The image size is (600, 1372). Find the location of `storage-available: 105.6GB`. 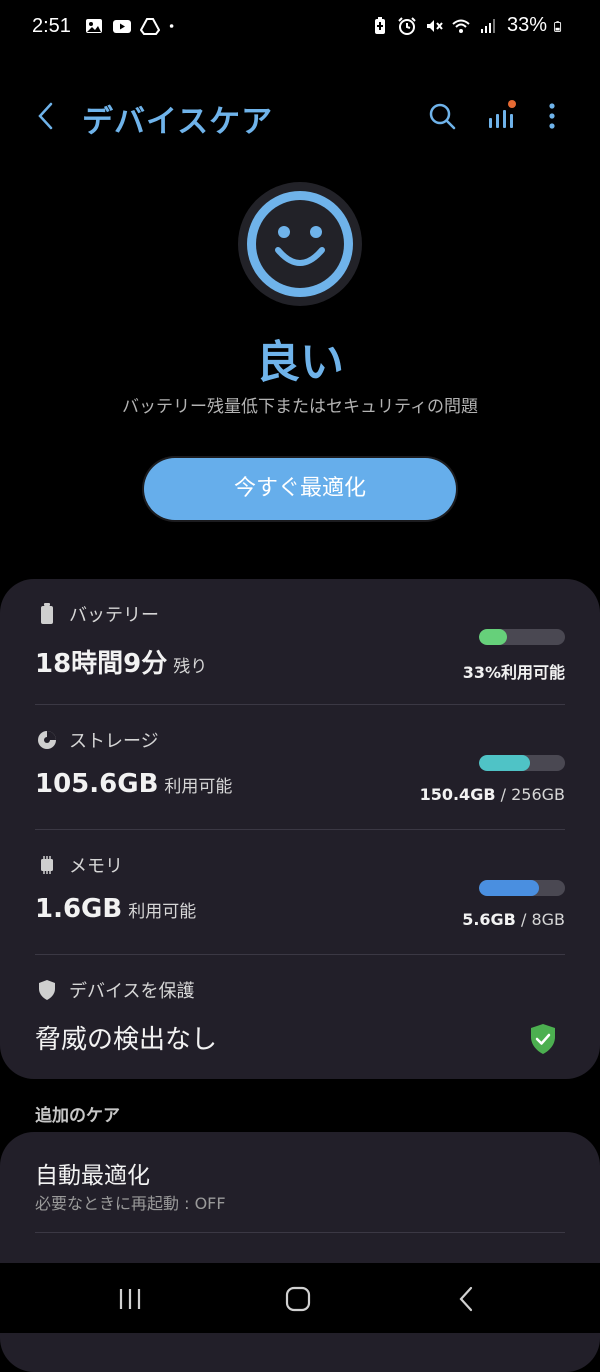

storage-available: 105.6GB is located at coordinates (97, 784).